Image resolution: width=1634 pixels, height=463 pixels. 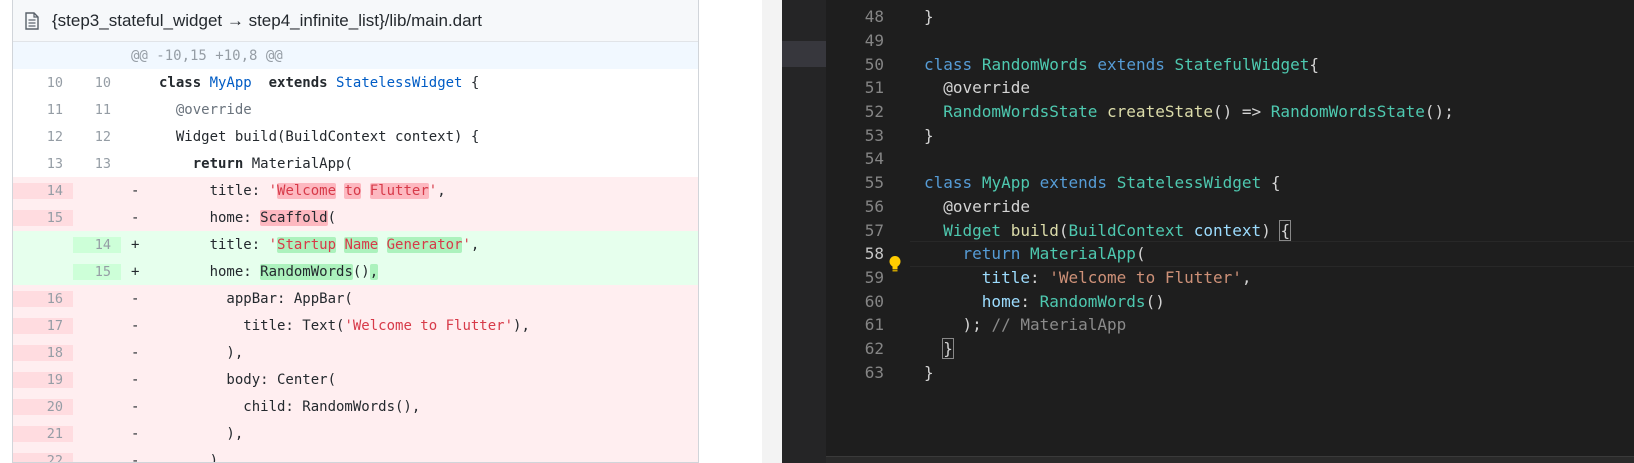 I want to click on editor-line: 58 return MaterialApp(, so click(x=1230, y=256).